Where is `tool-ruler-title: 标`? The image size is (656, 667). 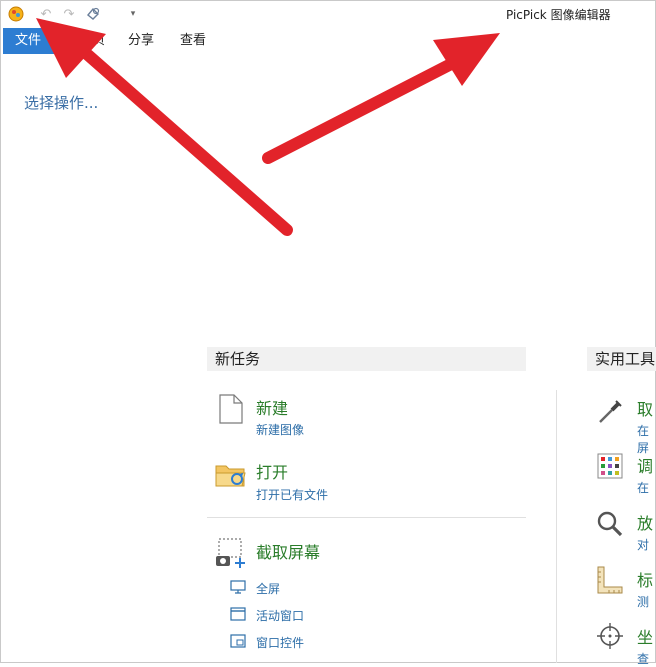 tool-ruler-title: 标 is located at coordinates (645, 580).